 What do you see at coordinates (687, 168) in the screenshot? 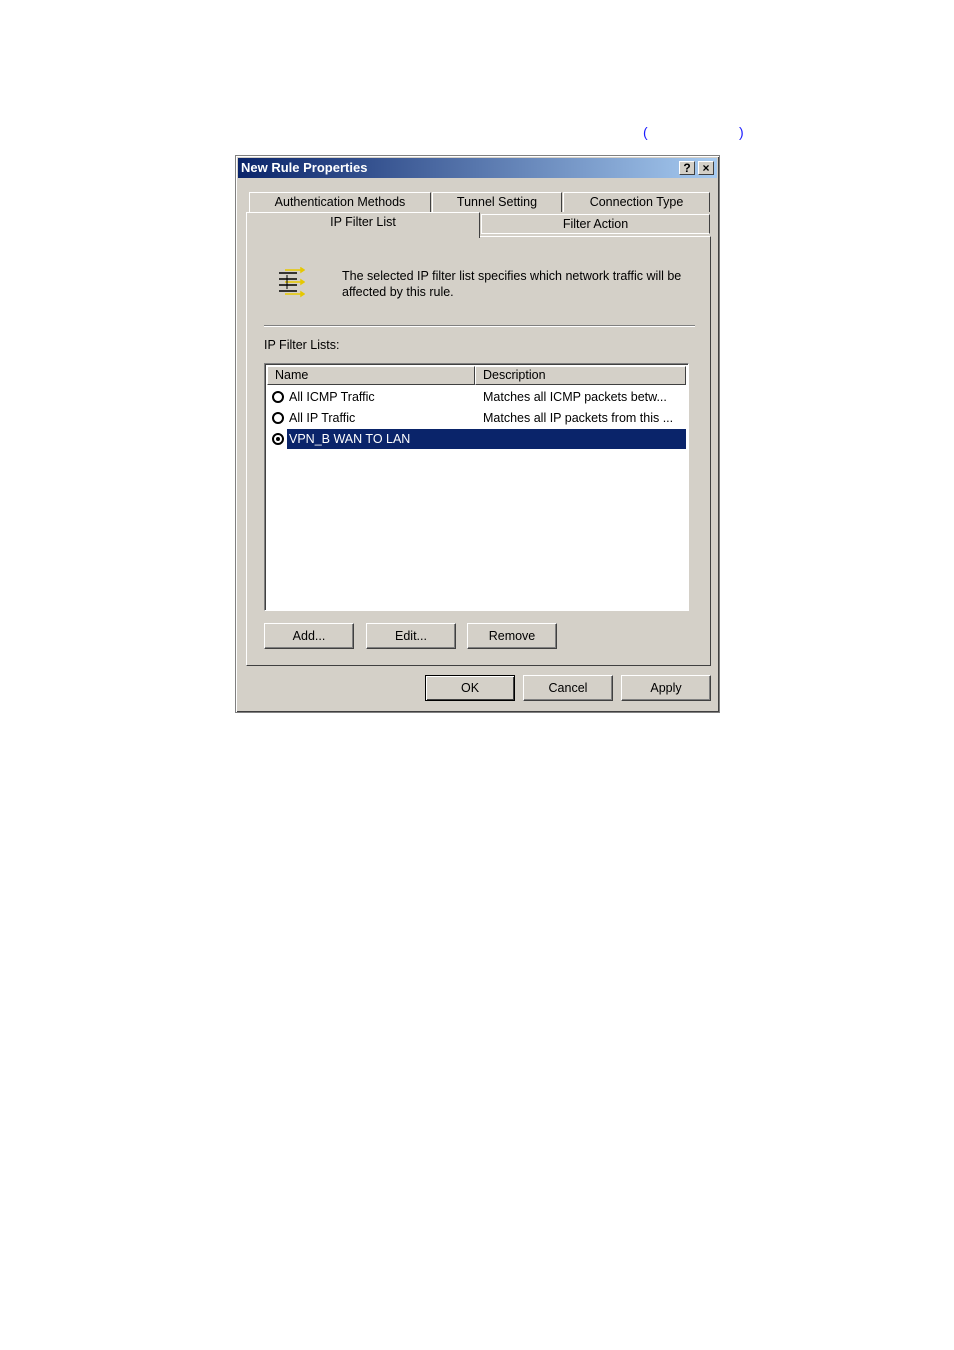
I see `help-button: ?` at bounding box center [687, 168].